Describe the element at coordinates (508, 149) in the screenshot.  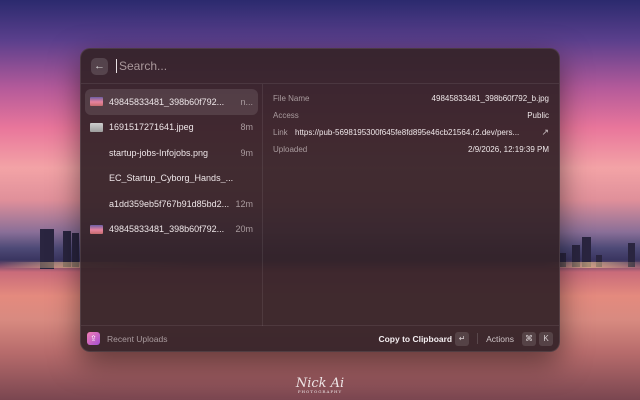
I see `meta-value: 2/9/2026, 12:19:39 PM` at that location.